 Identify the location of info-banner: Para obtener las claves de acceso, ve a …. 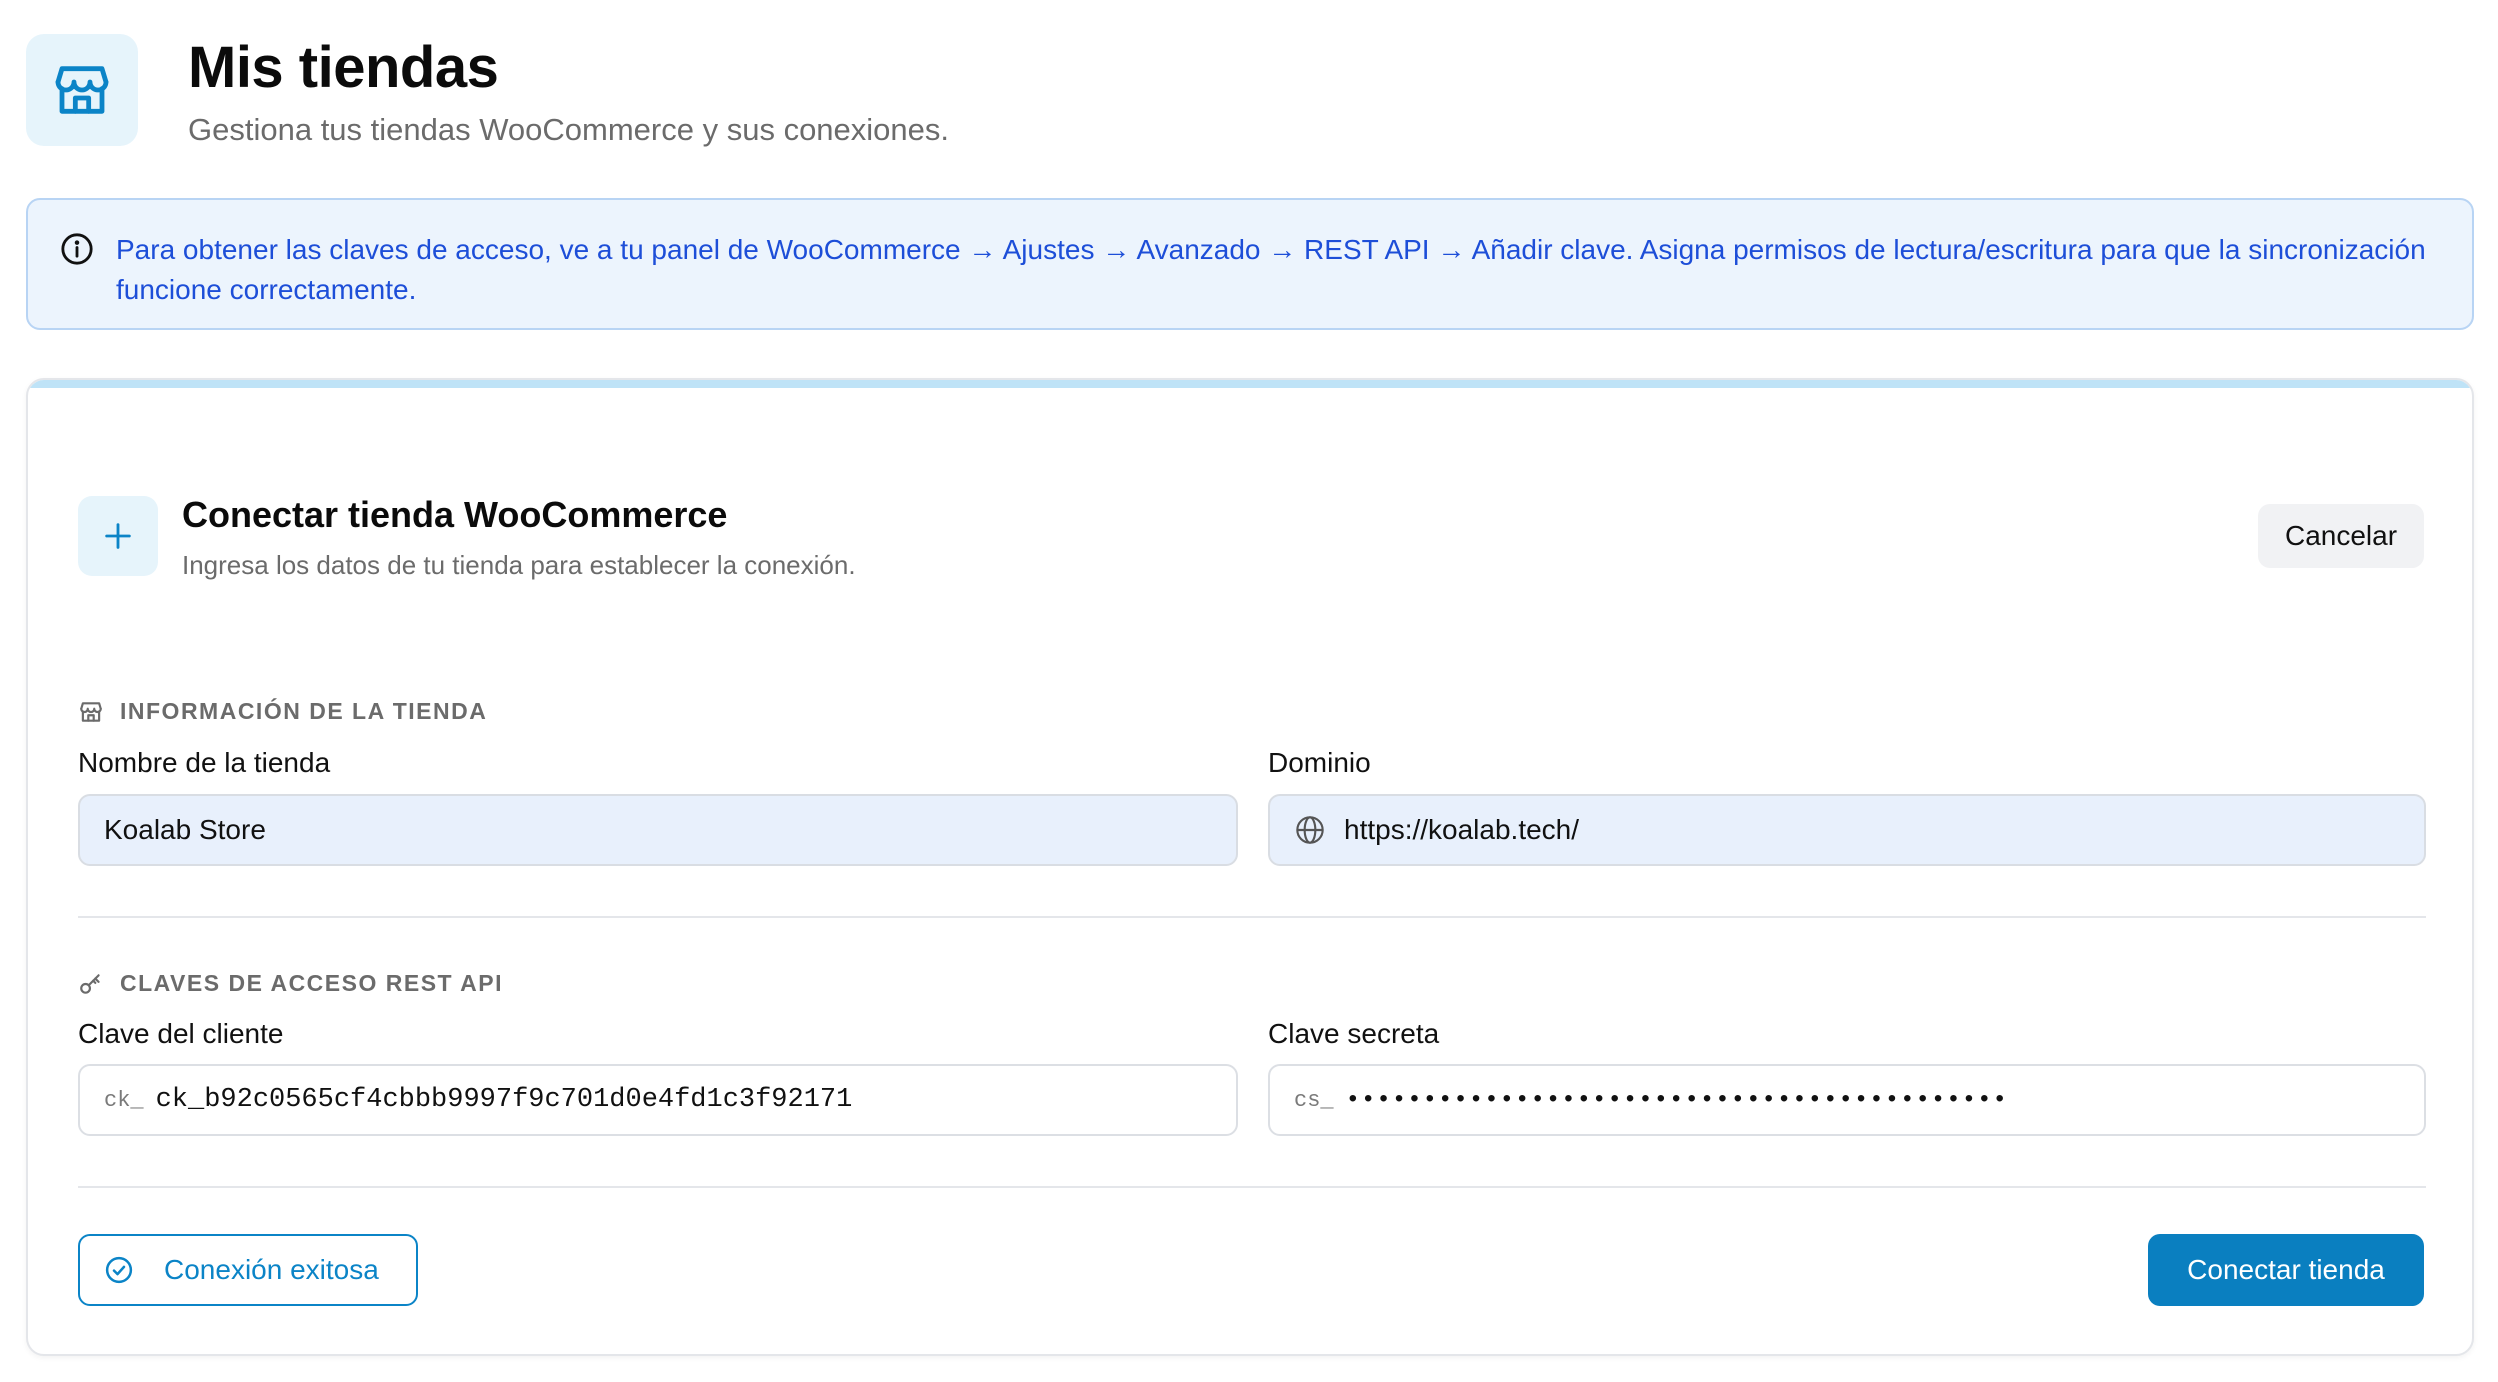
(1250, 264).